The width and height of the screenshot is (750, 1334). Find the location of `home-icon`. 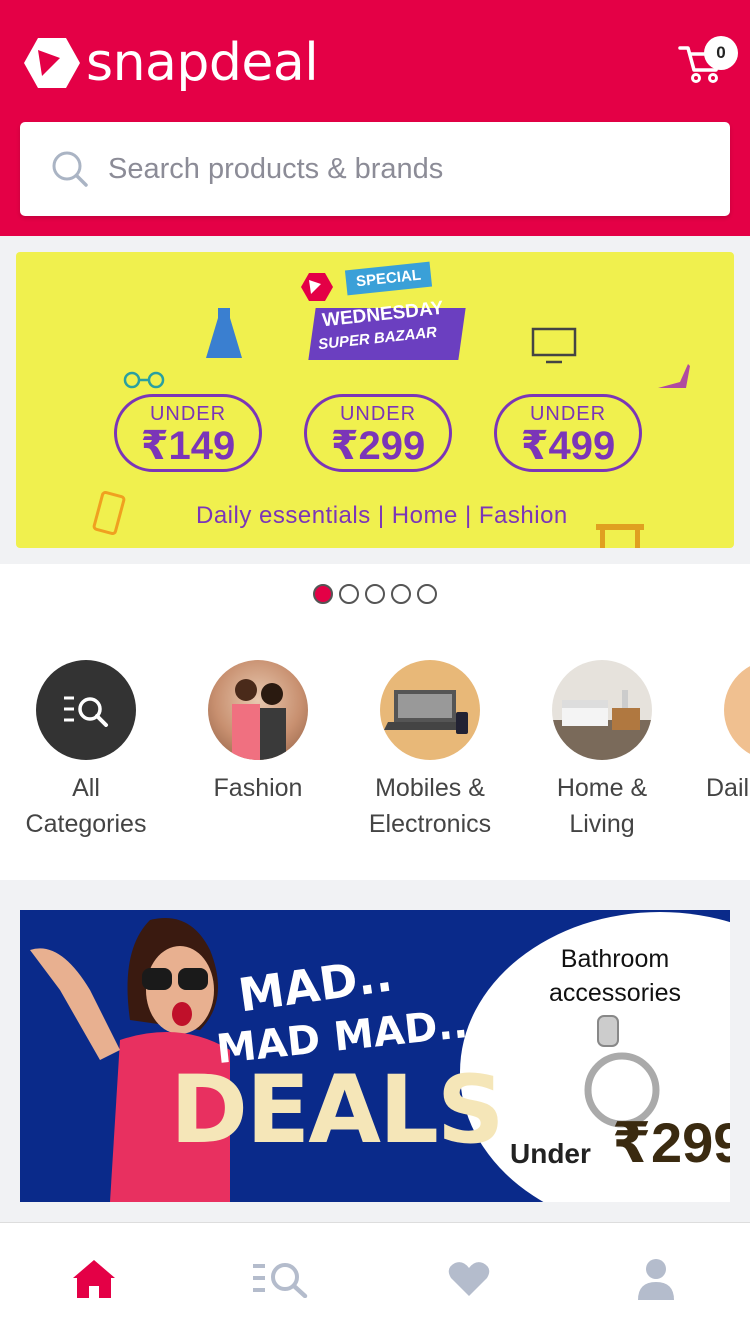

home-icon is located at coordinates (93, 1278).